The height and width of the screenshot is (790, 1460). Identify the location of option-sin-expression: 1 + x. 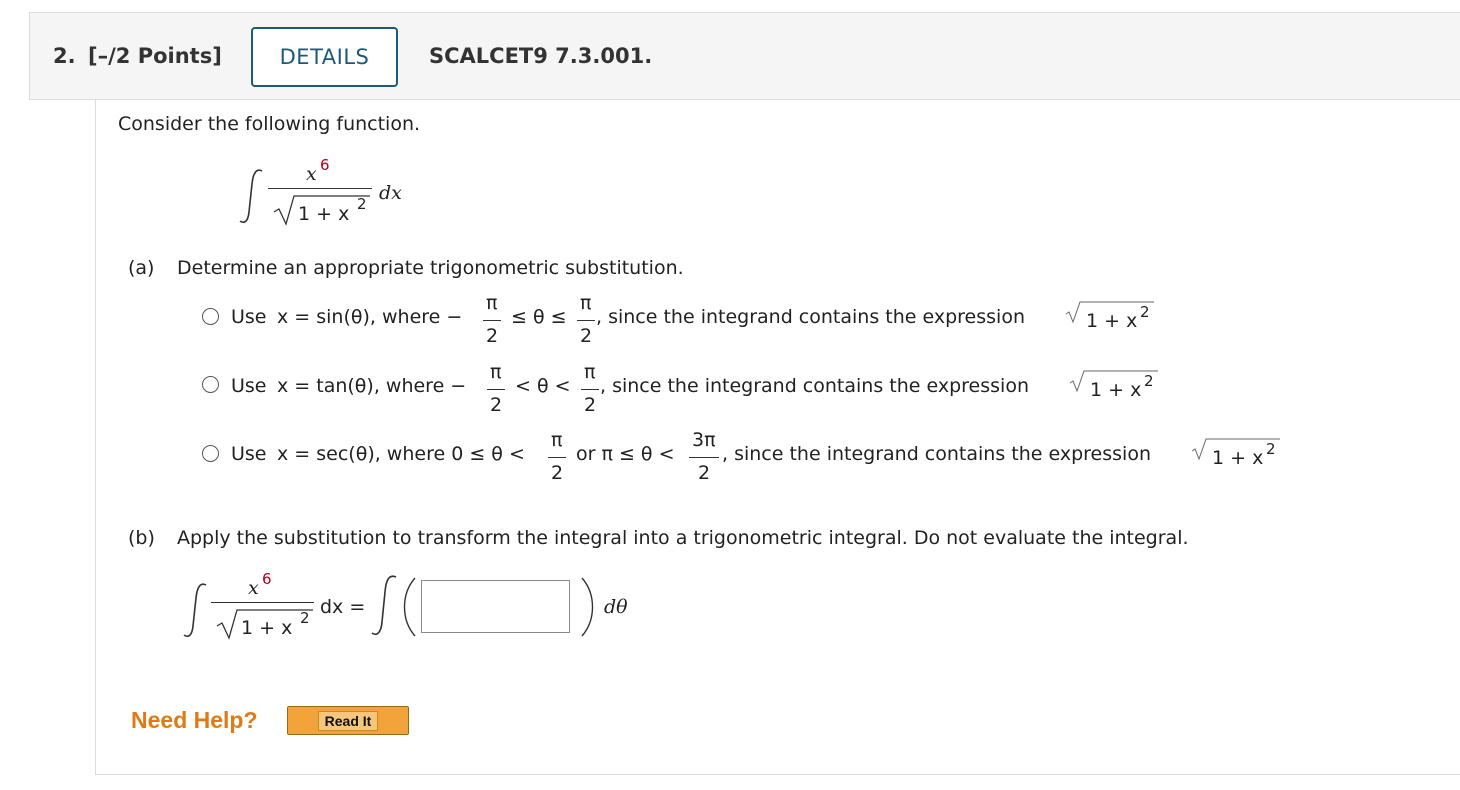
(1112, 321).